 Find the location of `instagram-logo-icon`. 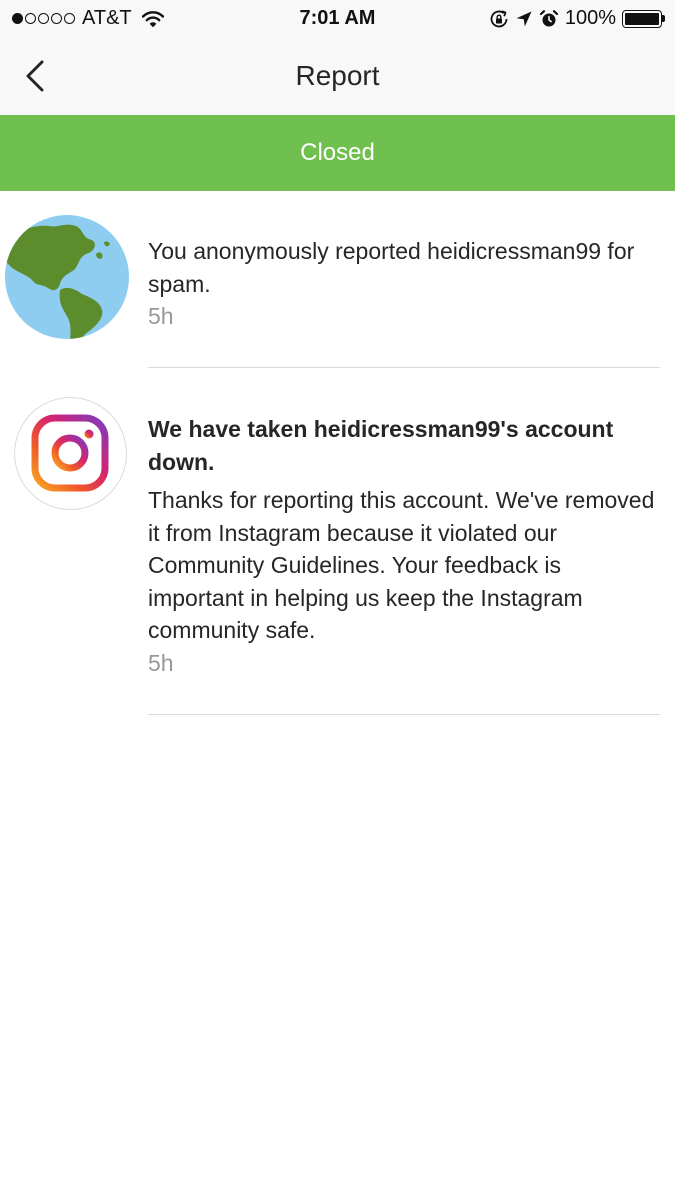

instagram-logo-icon is located at coordinates (70, 453).